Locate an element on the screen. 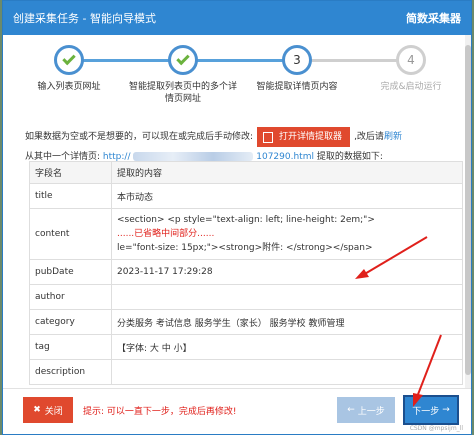 This screenshot has height=435, width=474. step-4-label: 完成&启动运行 is located at coordinates (411, 87).